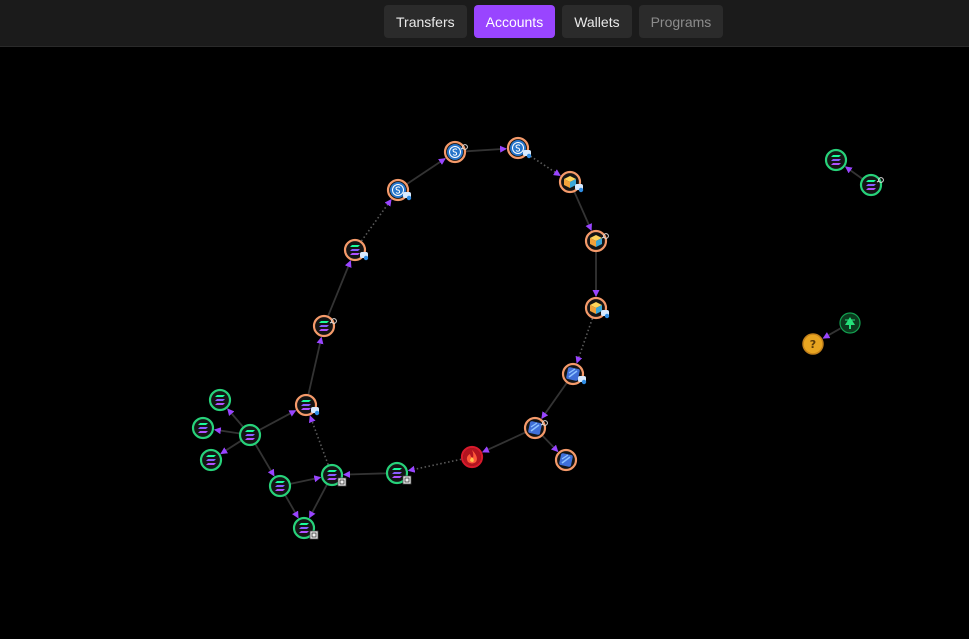 This screenshot has width=969, height=639. I want to click on tab-accounts: Accounts, so click(514, 21).